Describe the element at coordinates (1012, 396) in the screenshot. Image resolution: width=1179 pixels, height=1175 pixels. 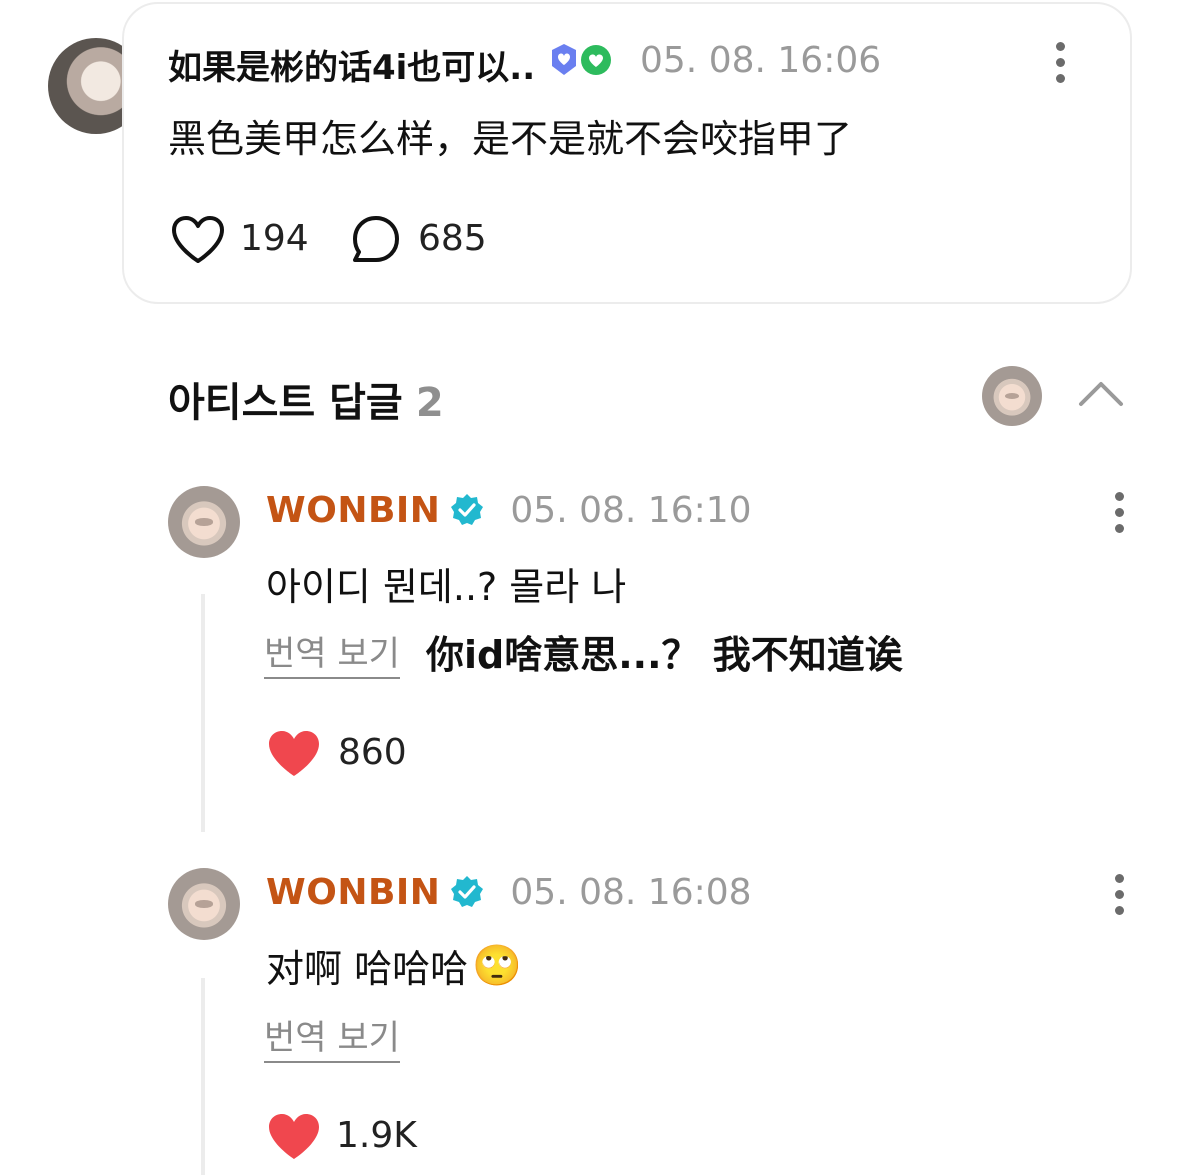
I see `artist-avatar-small` at that location.